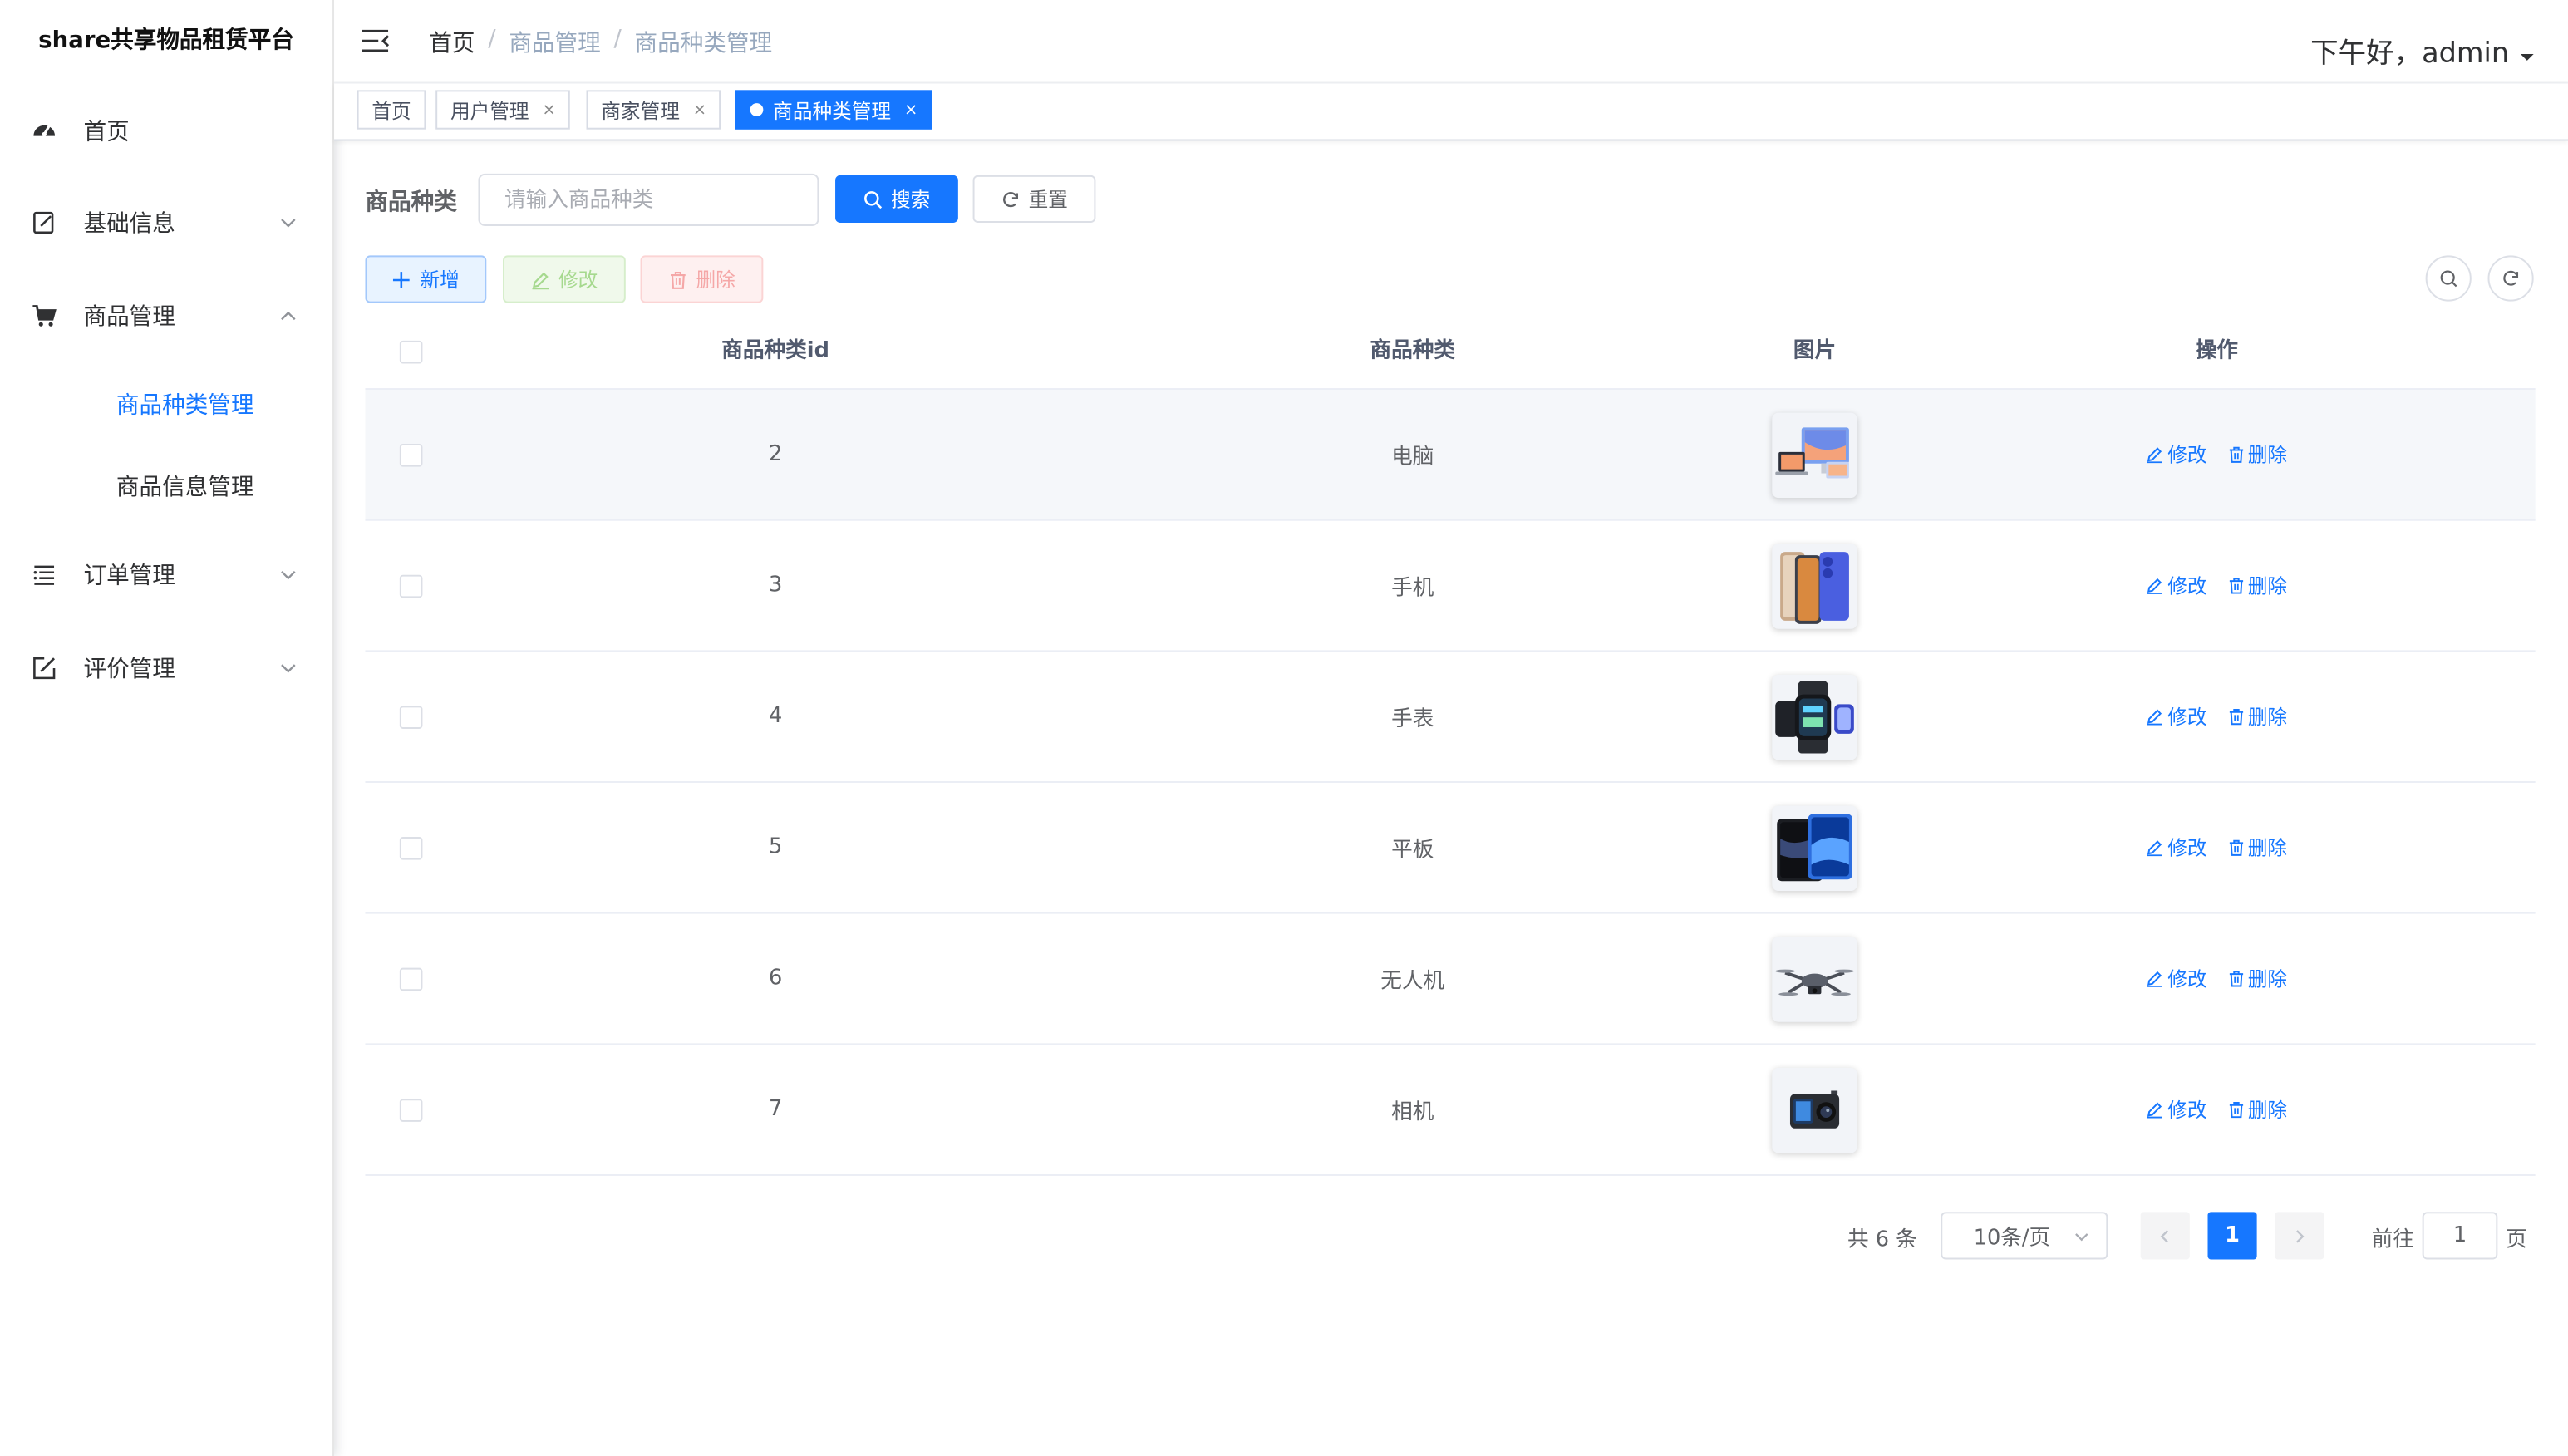 The image size is (2568, 1456). What do you see at coordinates (649, 199) in the screenshot?
I see `category-search-input` at bounding box center [649, 199].